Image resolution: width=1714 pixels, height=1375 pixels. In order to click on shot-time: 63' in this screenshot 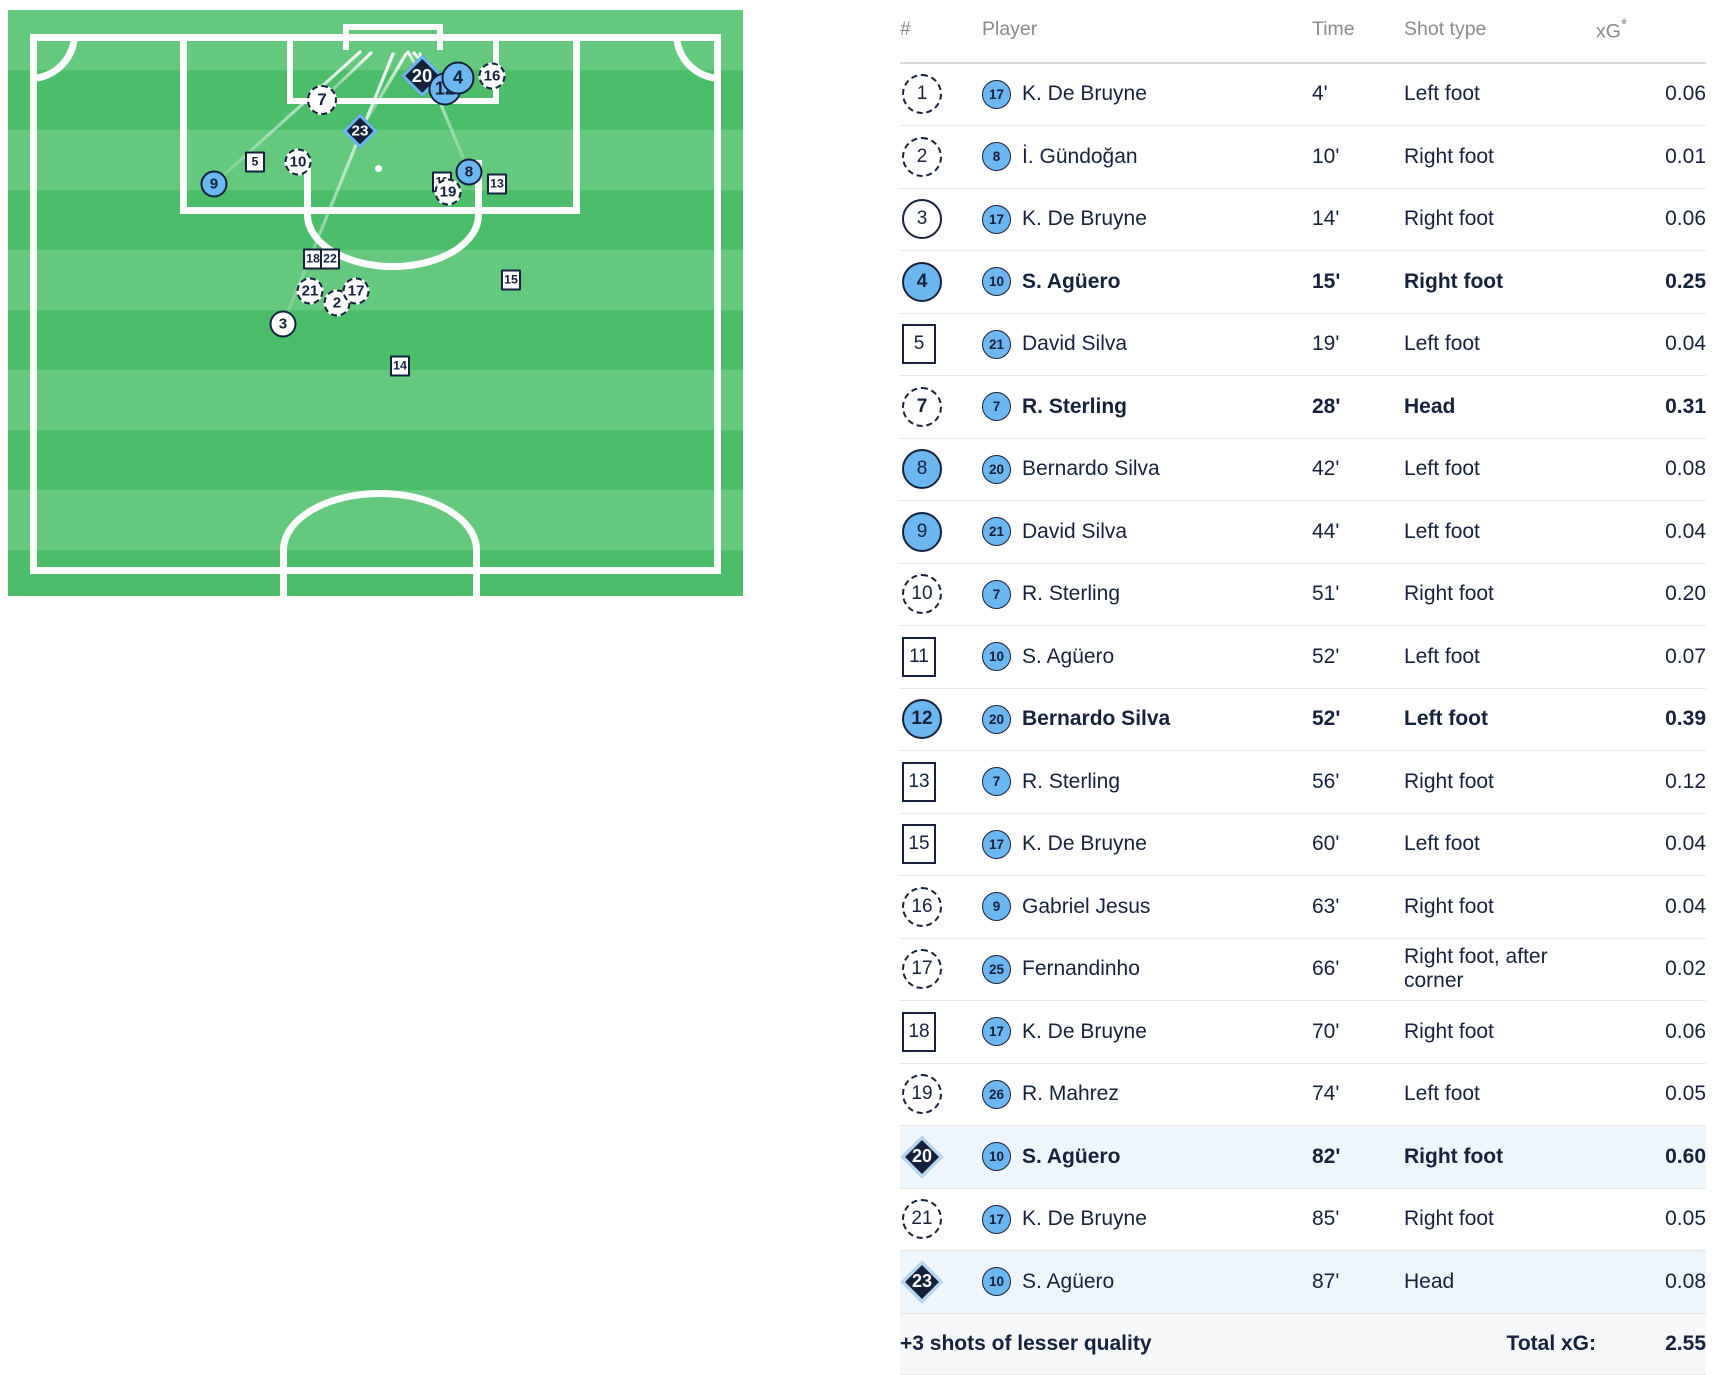, I will do `click(1358, 907)`.